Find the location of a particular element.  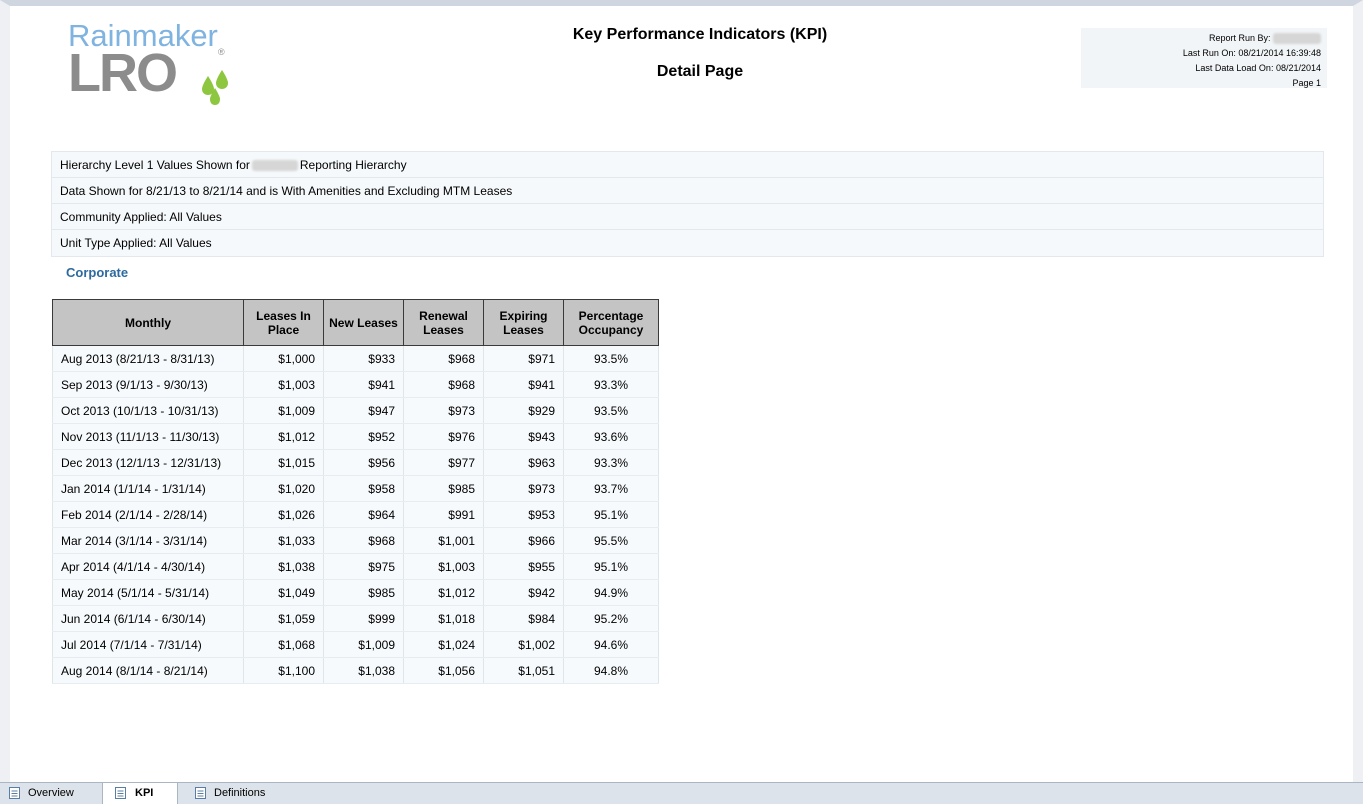

table-cell: $1,018 is located at coordinates (443, 618).